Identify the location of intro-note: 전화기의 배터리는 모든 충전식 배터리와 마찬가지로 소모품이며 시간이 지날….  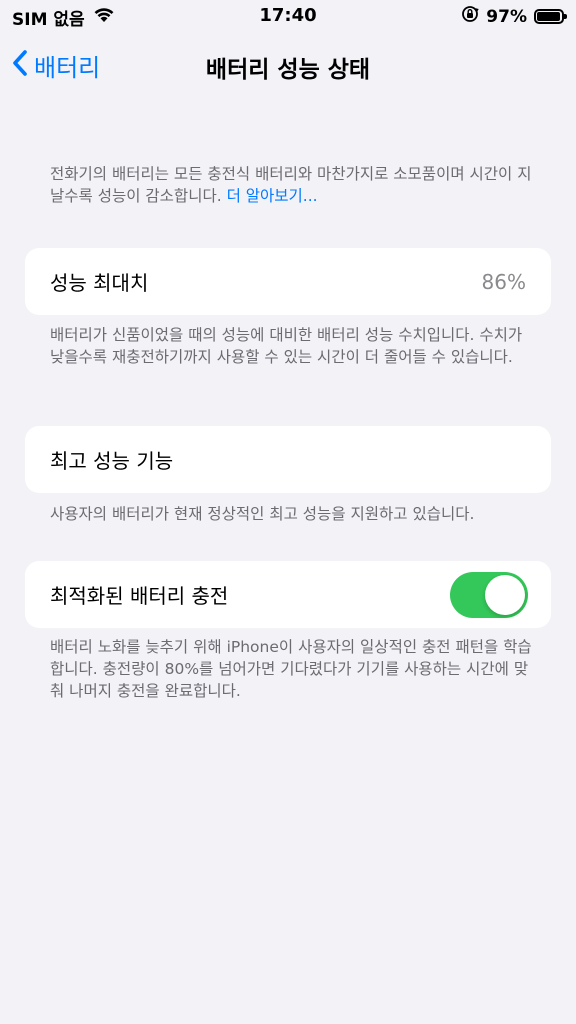
(295, 185).